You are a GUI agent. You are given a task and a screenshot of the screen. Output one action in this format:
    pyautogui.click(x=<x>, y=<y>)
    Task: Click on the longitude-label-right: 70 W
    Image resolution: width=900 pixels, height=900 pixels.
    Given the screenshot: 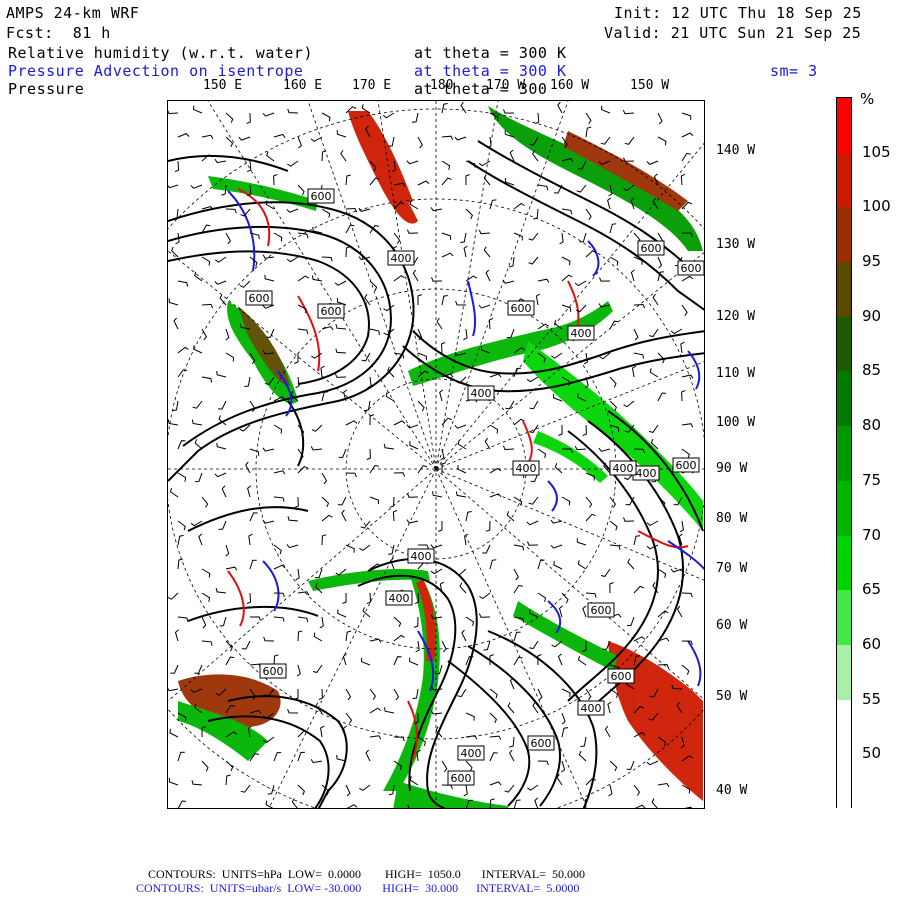 What is the action you would take?
    pyautogui.click(x=732, y=568)
    